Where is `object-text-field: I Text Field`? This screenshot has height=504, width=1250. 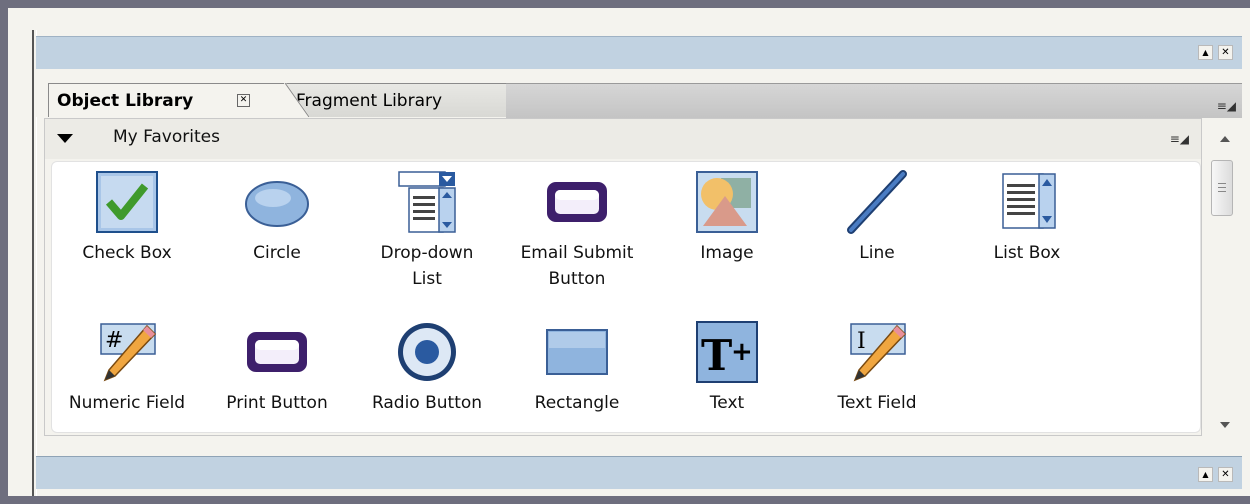 object-text-field: I Text Field is located at coordinates (877, 368).